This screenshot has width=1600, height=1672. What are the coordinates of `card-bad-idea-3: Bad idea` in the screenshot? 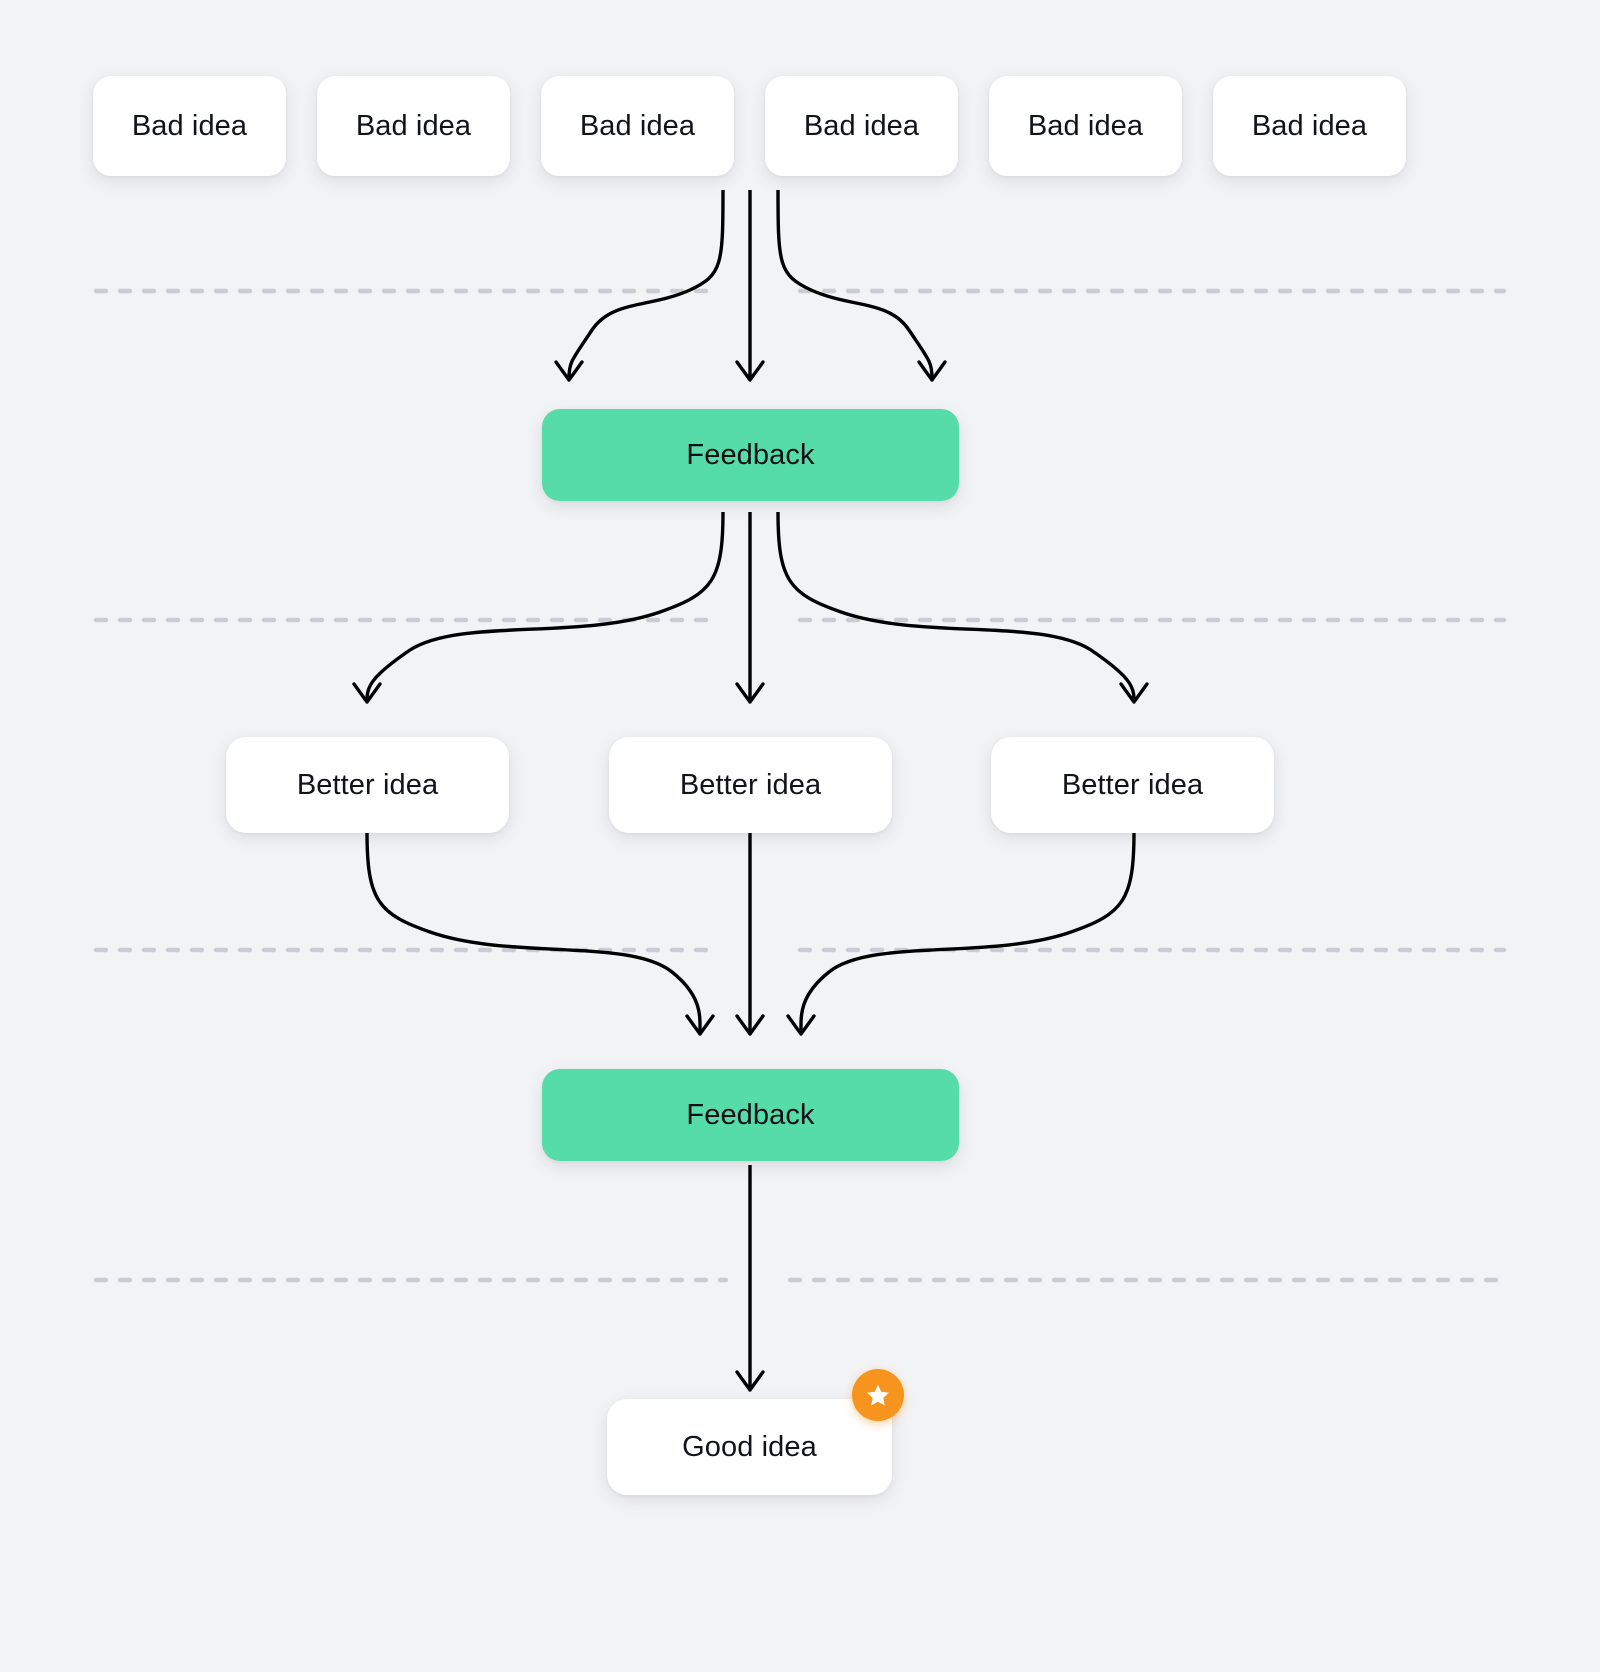 It's located at (637, 126).